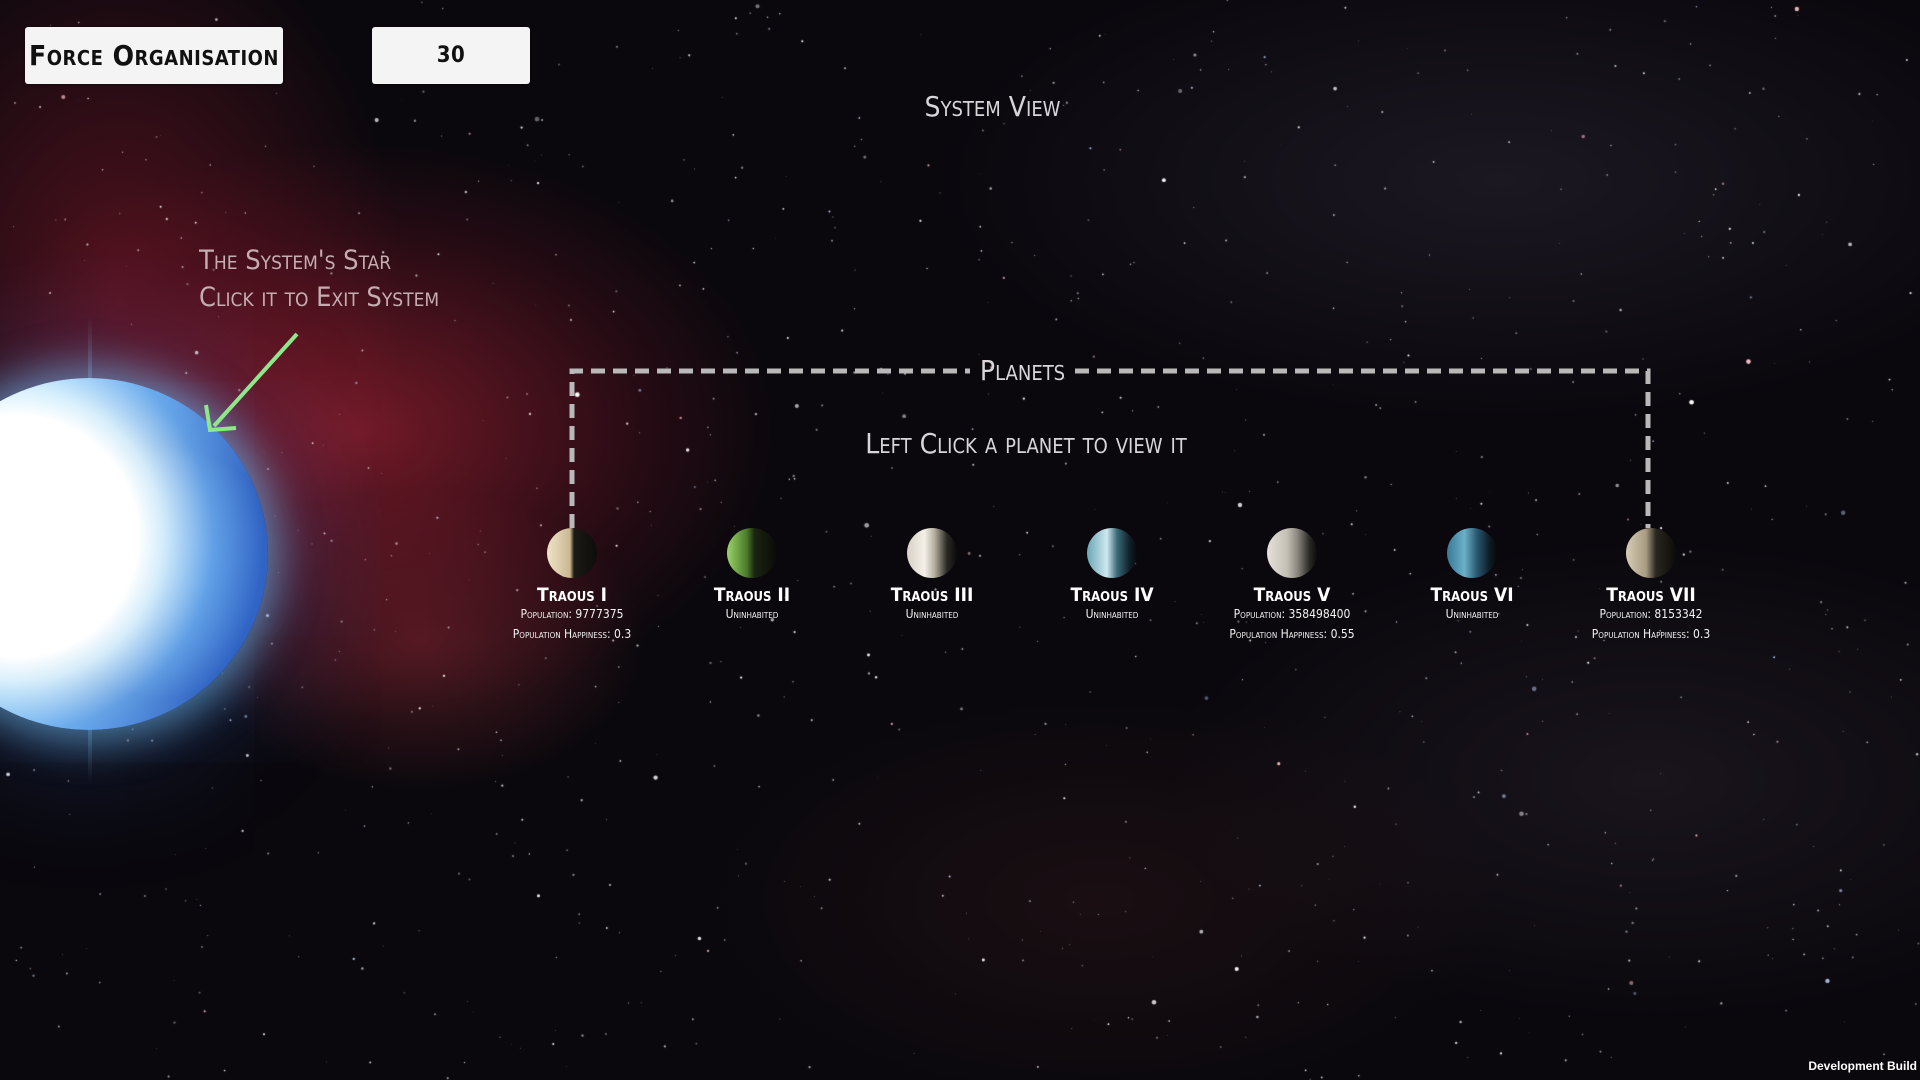 Image resolution: width=1920 pixels, height=1080 pixels. Describe the element at coordinates (1651, 595) in the screenshot. I see `planet-name: Traous VII` at that location.